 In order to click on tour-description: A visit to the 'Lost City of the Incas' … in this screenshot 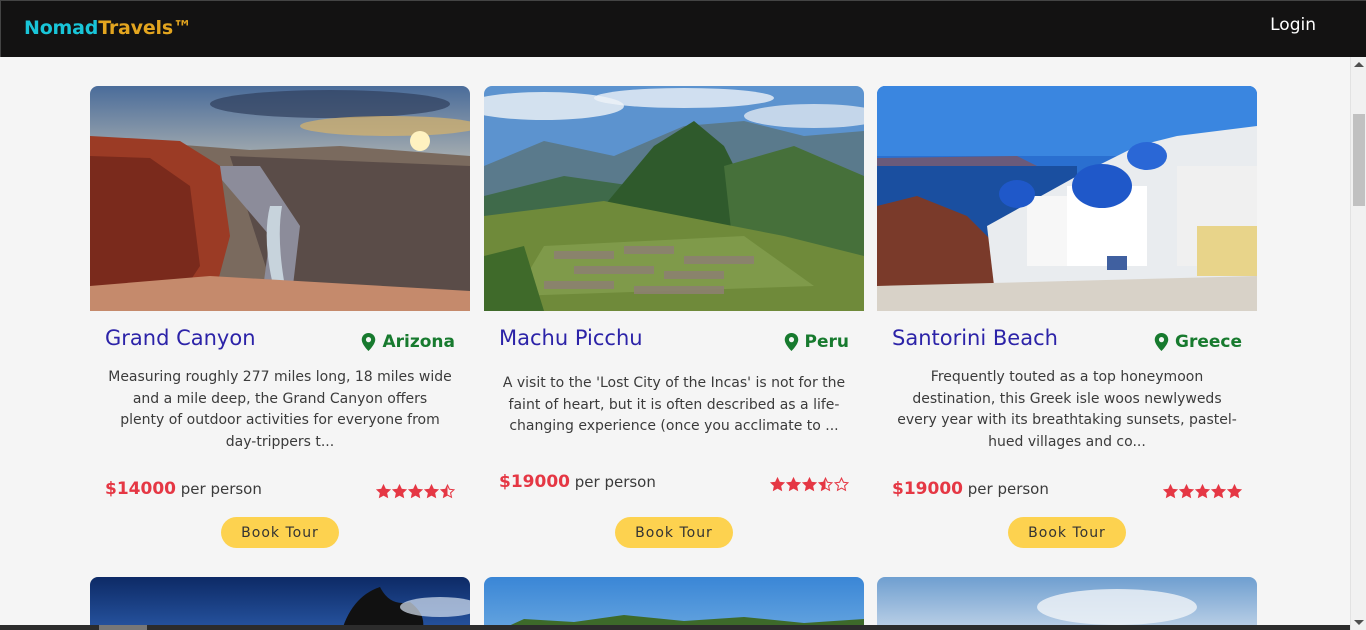, I will do `click(674, 405)`.